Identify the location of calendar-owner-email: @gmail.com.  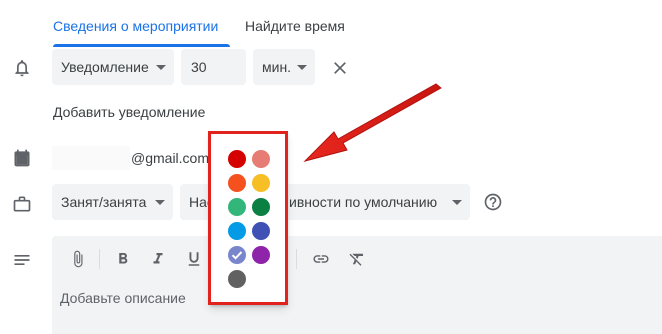
(170, 158).